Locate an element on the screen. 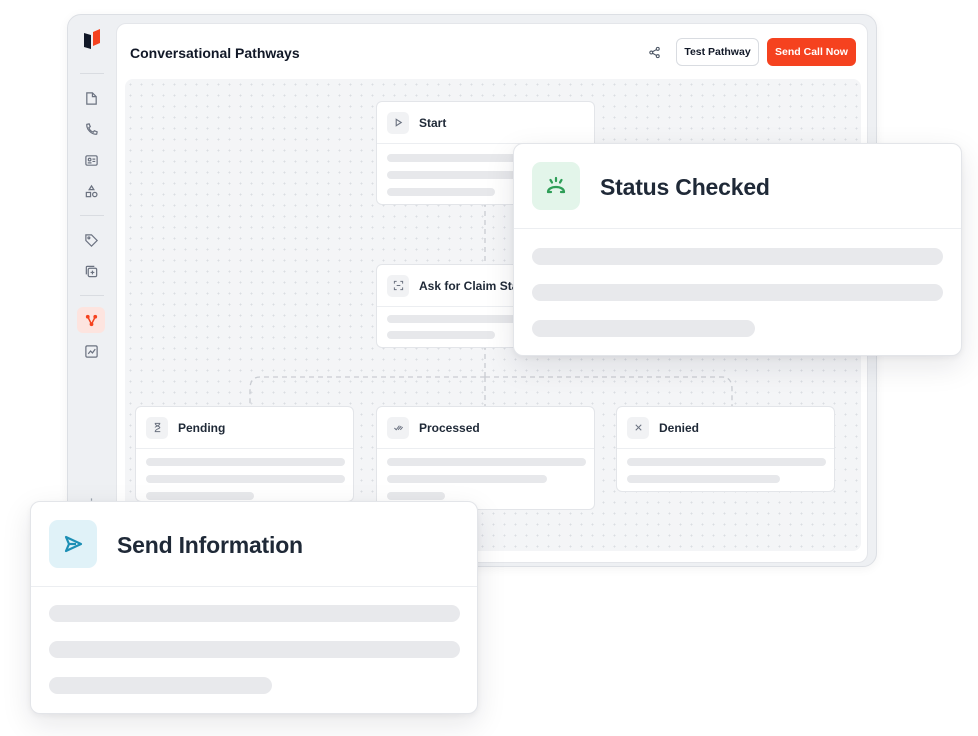 This screenshot has height=736, width=978. node-title: Denied is located at coordinates (679, 427).